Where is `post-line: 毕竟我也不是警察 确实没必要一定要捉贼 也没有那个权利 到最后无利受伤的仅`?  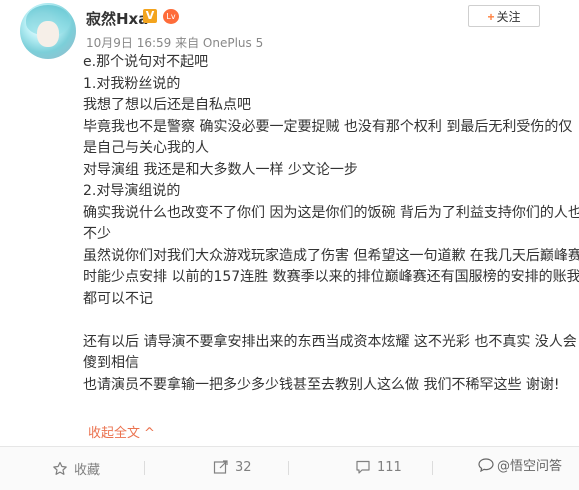 post-line: 毕竟我也不是警察 确实没必要一定要捉贼 也没有那个权利 到最后无利受伤的仅 is located at coordinates (328, 126).